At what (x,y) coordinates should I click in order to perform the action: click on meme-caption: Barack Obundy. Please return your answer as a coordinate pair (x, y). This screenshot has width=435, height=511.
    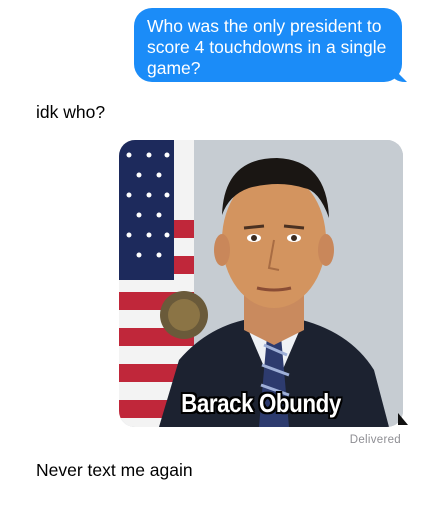
    Looking at the image, I should click on (261, 403).